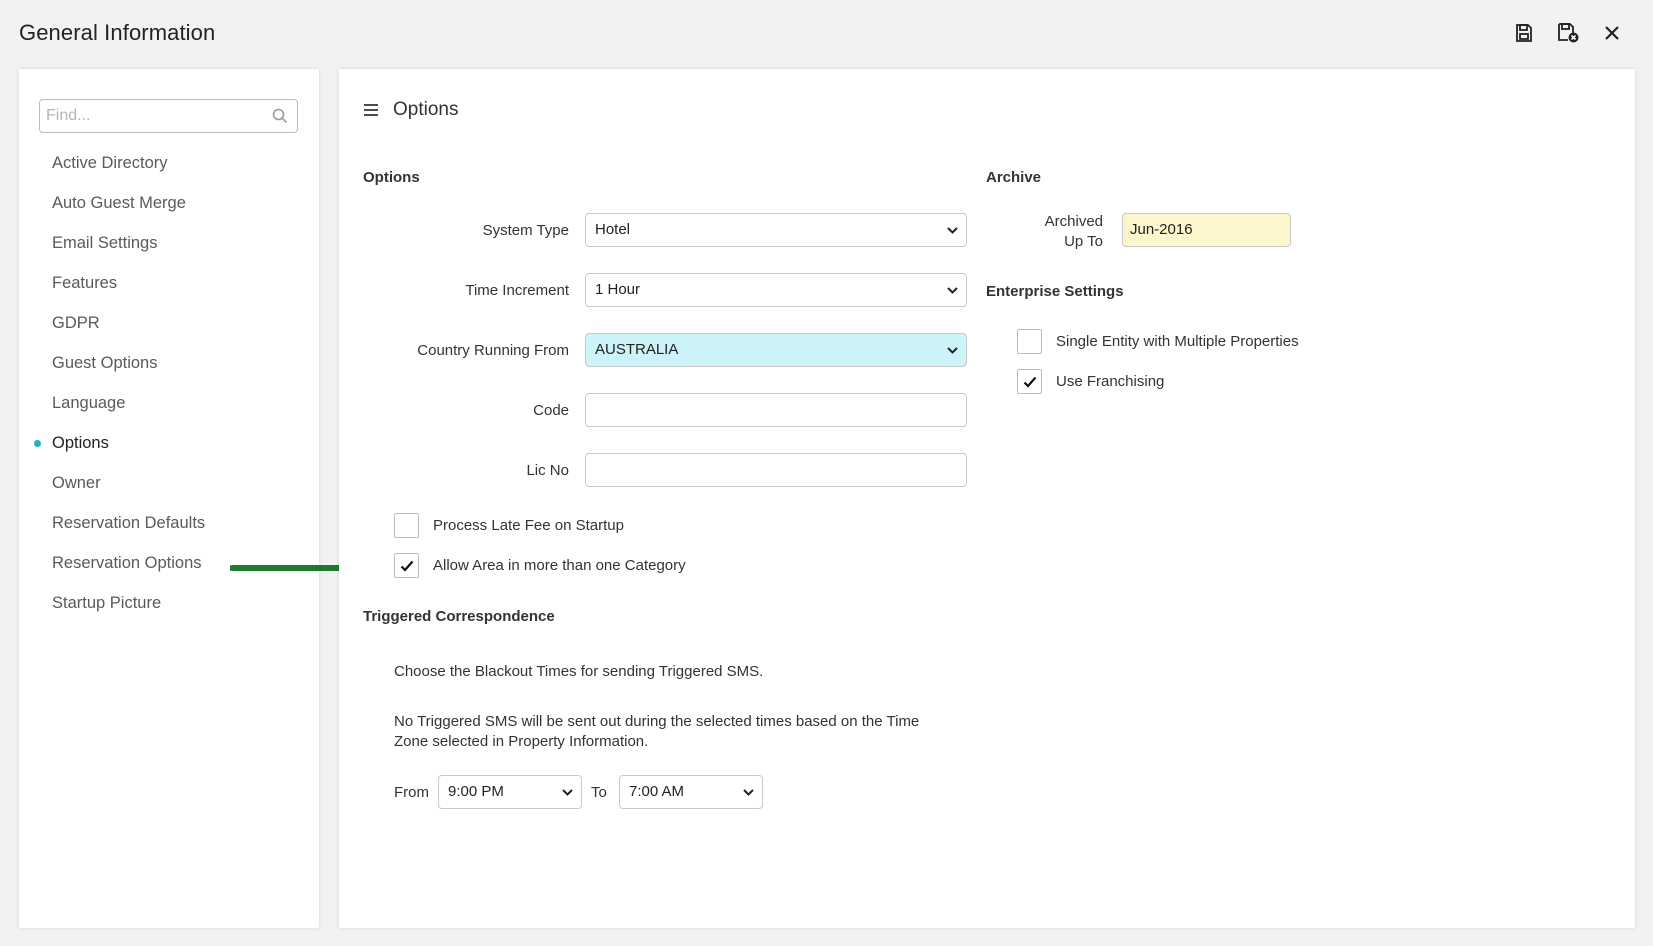 The width and height of the screenshot is (1653, 946). I want to click on process-late-fee-label: Process Late Fee on Startup, so click(528, 525).